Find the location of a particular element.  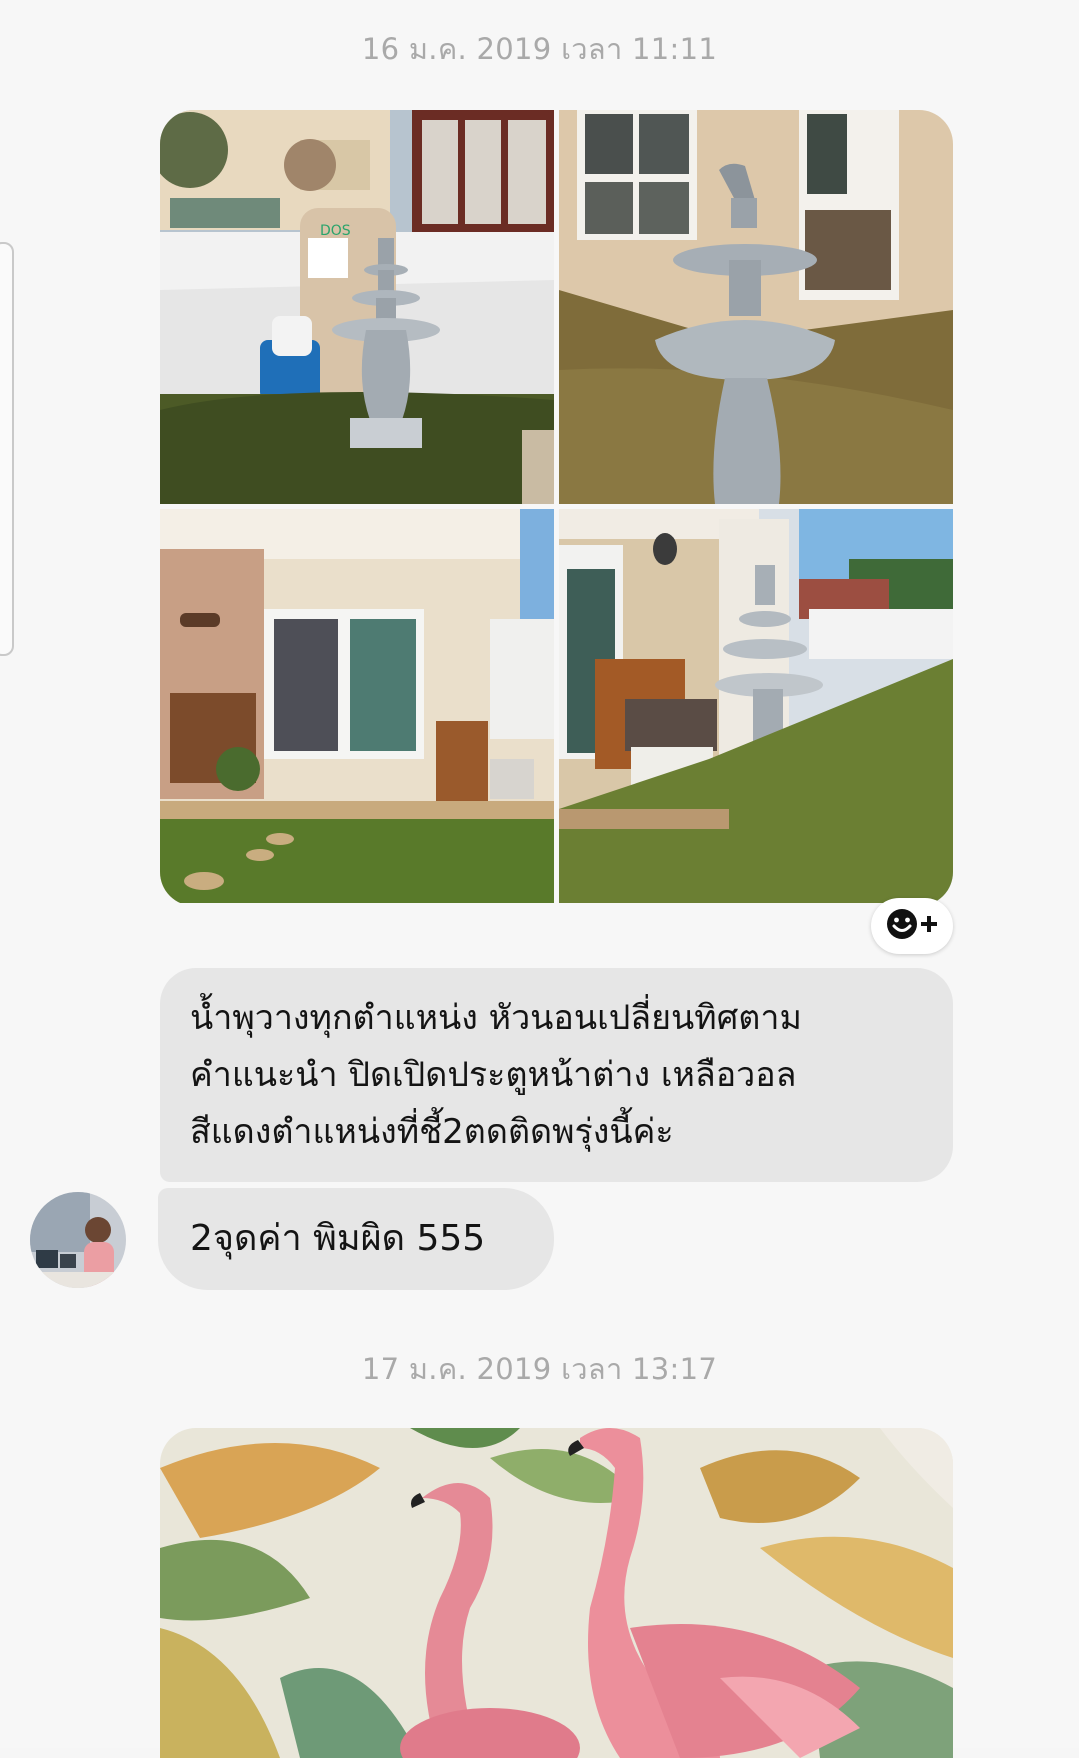

smiley-plus-icon is located at coordinates (912, 926).